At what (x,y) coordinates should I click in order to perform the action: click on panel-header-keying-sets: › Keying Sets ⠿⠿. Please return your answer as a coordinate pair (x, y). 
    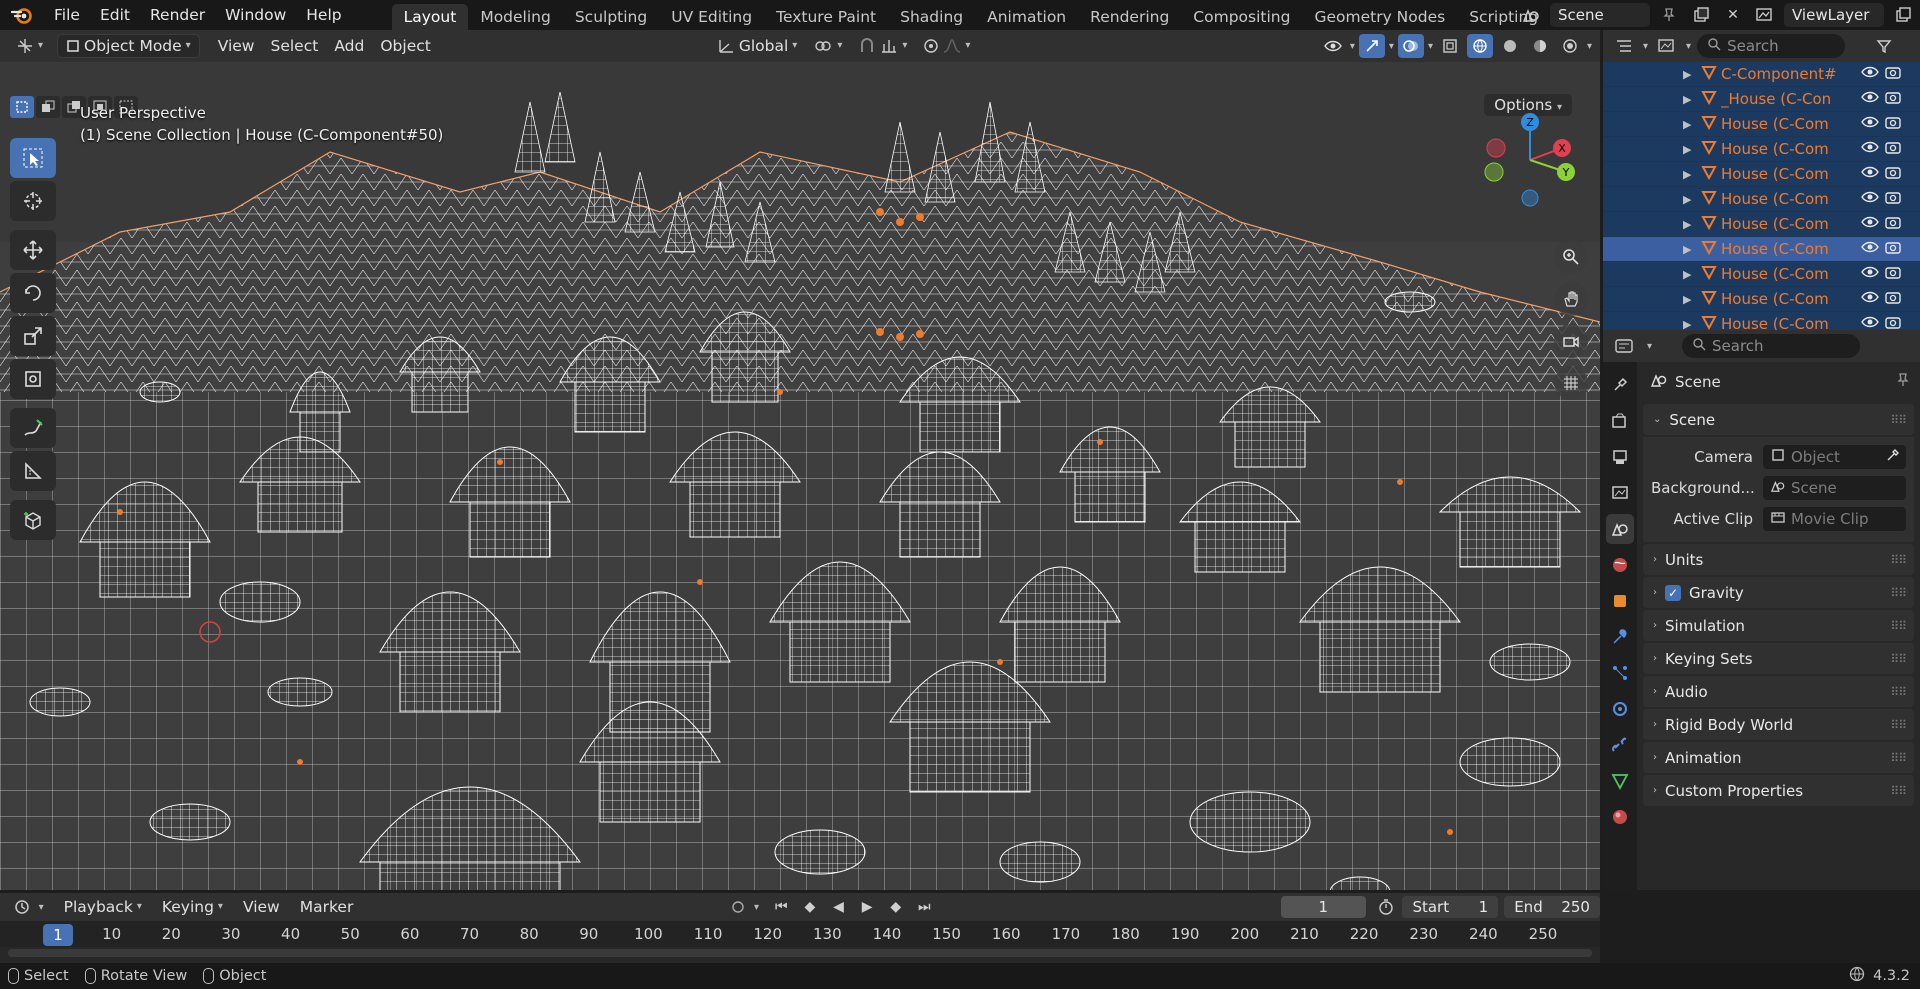
    Looking at the image, I should click on (1778, 658).